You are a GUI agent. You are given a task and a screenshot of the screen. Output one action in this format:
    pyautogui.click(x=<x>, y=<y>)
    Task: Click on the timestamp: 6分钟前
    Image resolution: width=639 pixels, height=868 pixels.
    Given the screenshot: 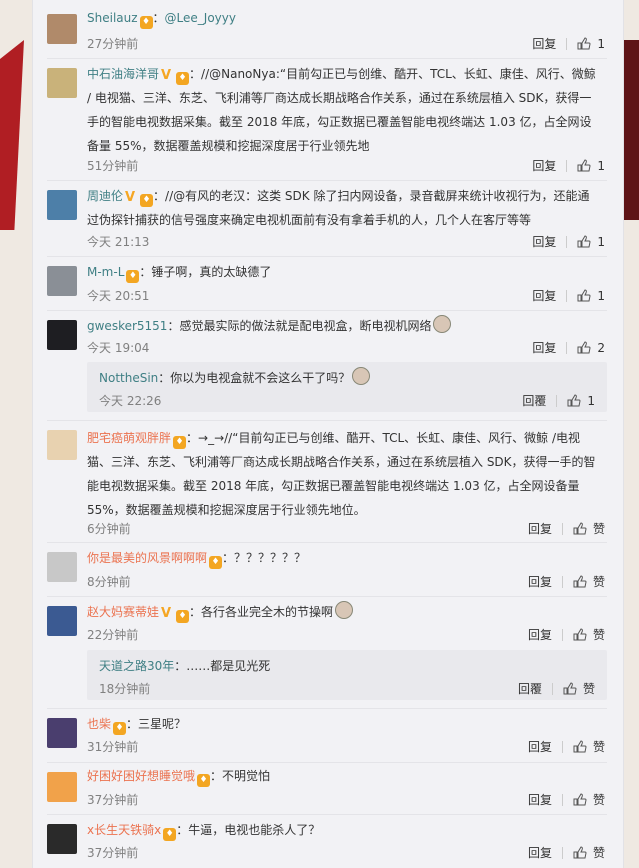 What is the action you would take?
    pyautogui.click(x=109, y=529)
    